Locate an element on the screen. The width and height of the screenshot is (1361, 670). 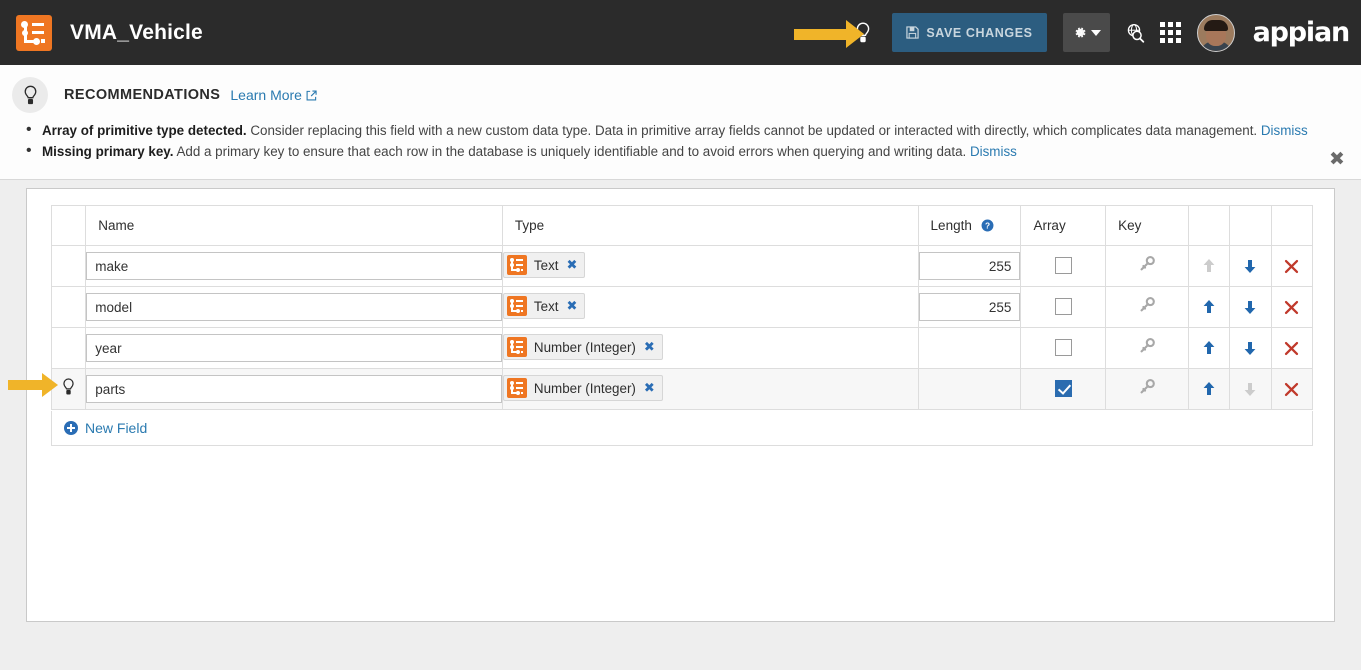
field-type-label: Number (Integer) is located at coordinates (584, 347).